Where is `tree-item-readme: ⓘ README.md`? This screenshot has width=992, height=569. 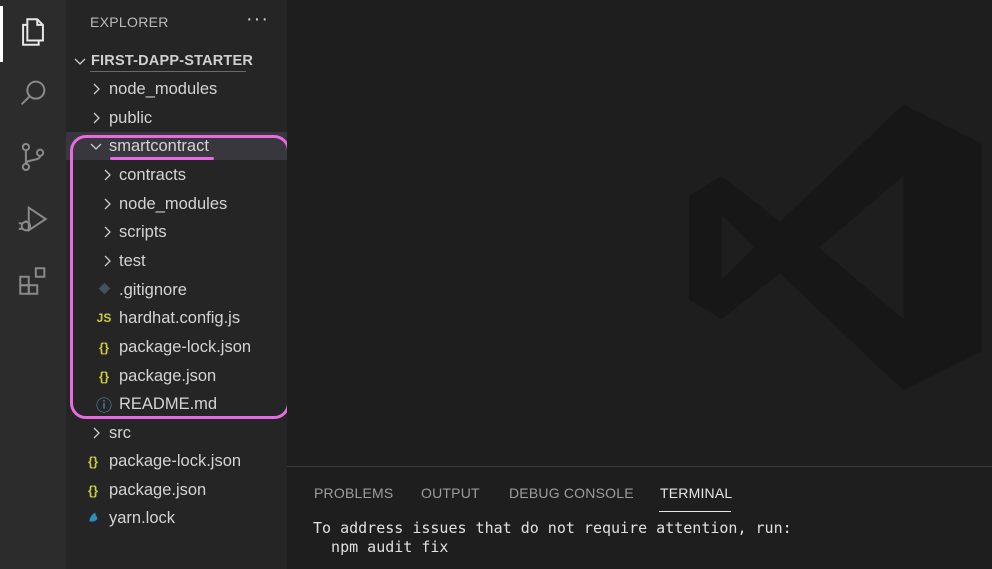
tree-item-readme: ⓘ README.md is located at coordinates (191, 404).